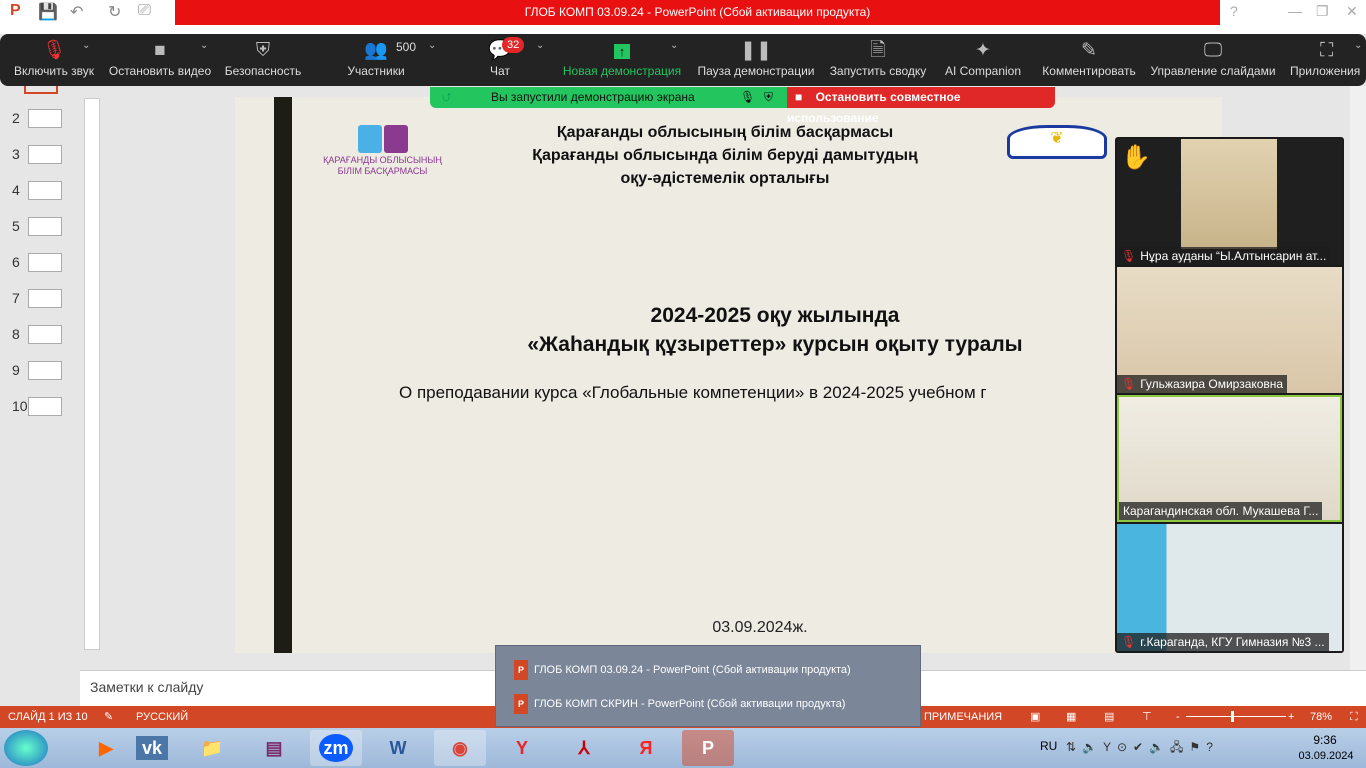 The image size is (1366, 768). Describe the element at coordinates (983, 50) in the screenshot. I see `sparkle-icon: ✦` at that location.